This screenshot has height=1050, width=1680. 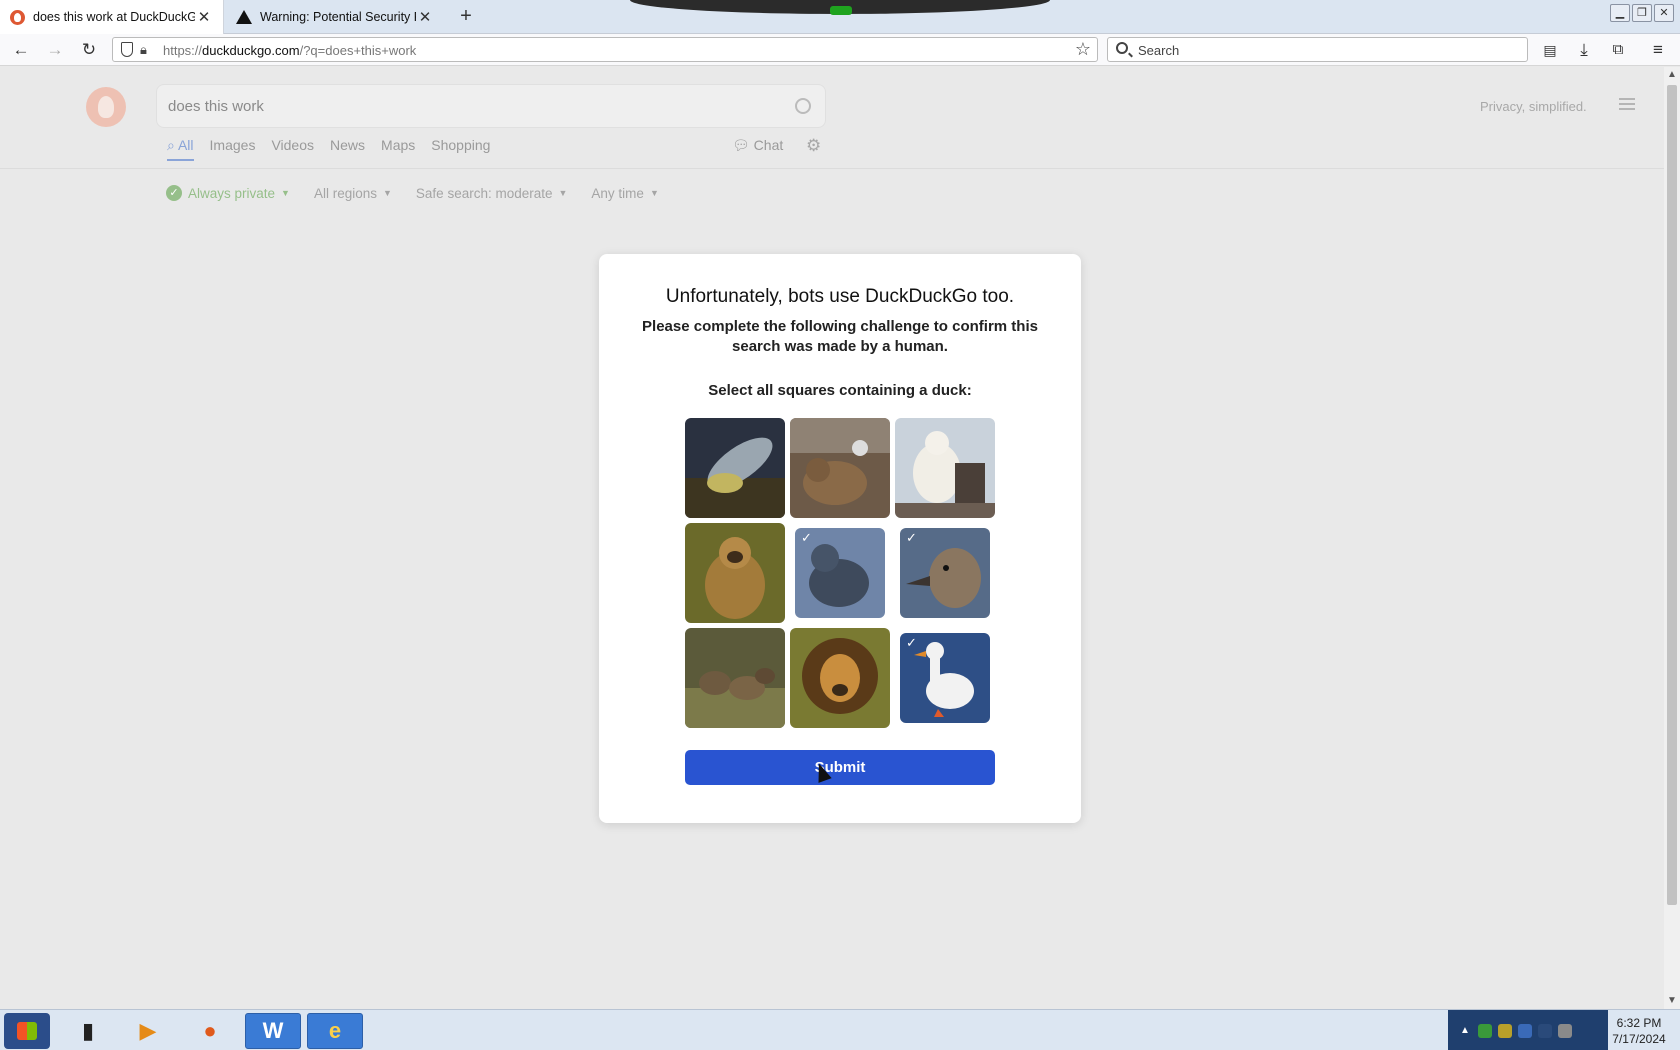 I want to click on challenge-title: Unfortunately, bots use DuckDuckGo too., so click(x=840, y=296).